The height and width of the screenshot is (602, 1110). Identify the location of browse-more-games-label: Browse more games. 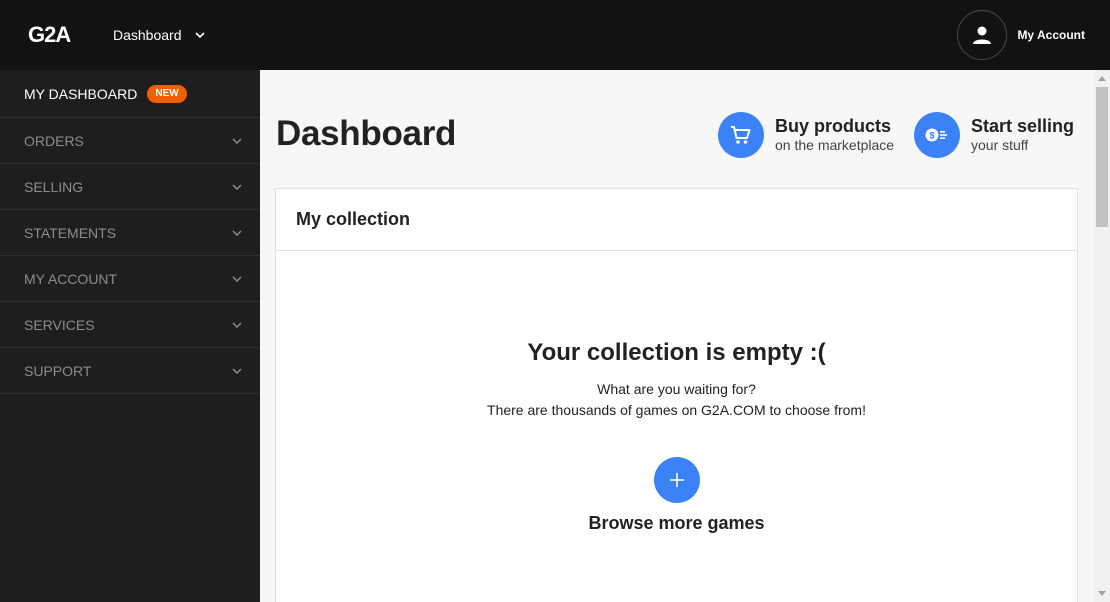
(676, 523).